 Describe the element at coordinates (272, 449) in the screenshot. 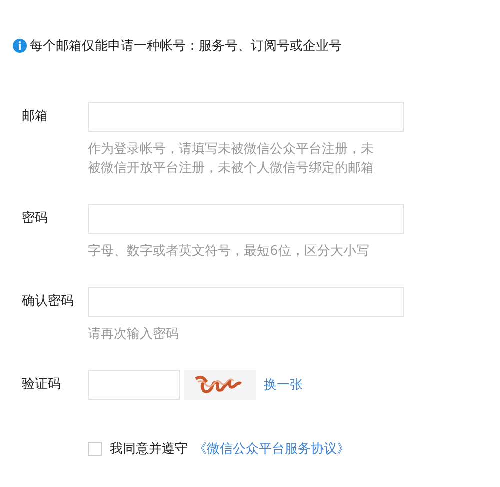

I see `agreement-link: 《微信公众平台服务协议》` at that location.